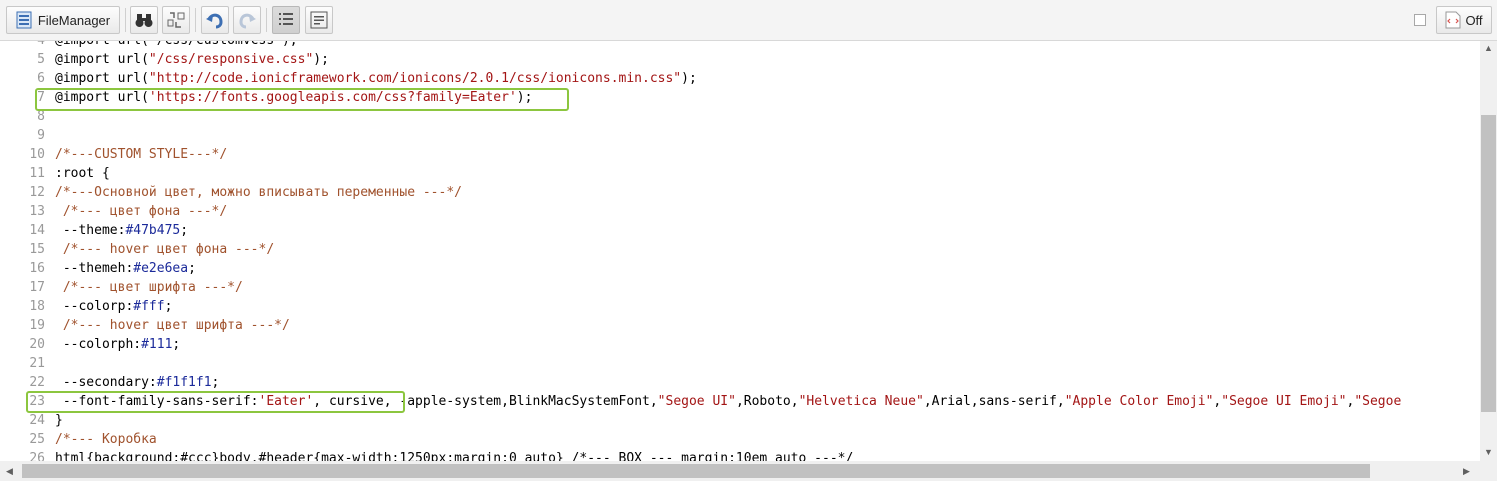 The width and height of the screenshot is (1497, 481). I want to click on redo-icon, so click(247, 21).